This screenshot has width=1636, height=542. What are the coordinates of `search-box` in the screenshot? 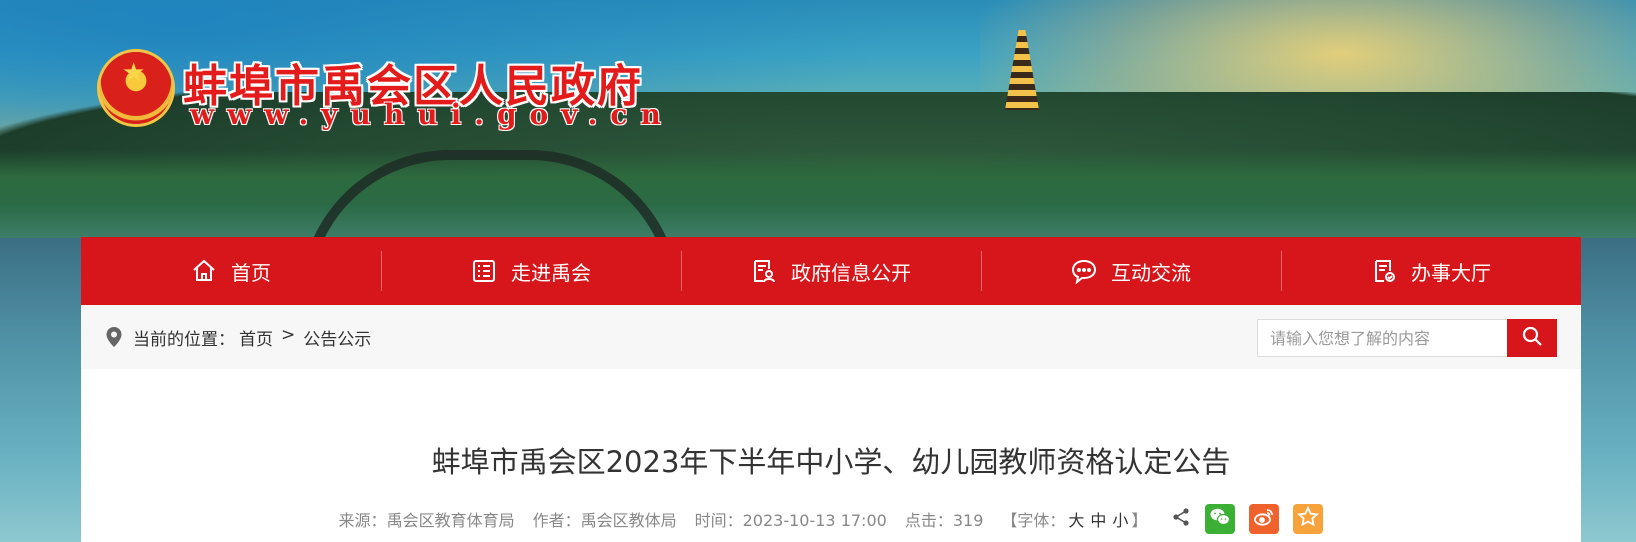 It's located at (1407, 338).